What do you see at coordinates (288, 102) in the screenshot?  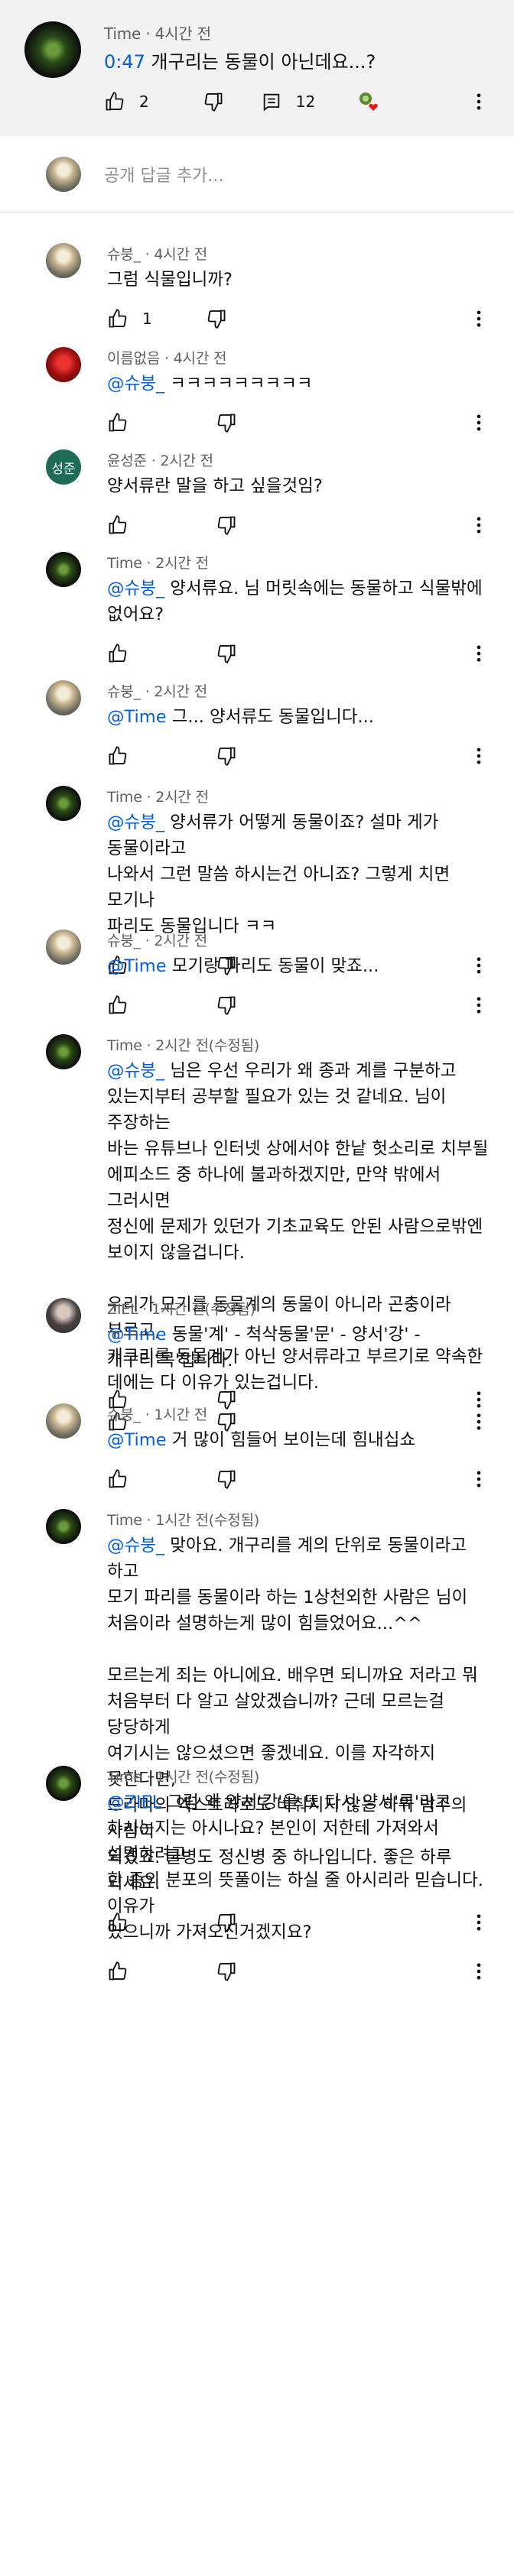 I see `reply-count-button: 12` at bounding box center [288, 102].